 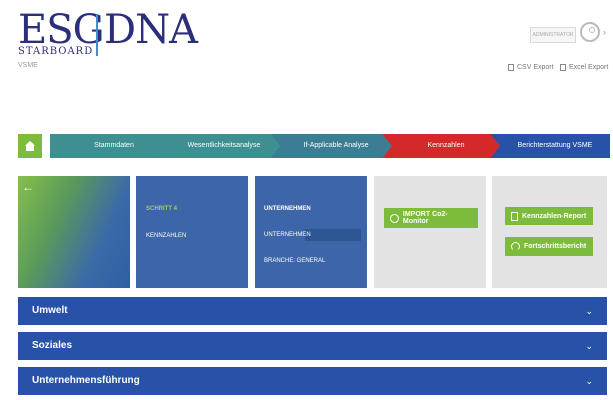 What do you see at coordinates (28, 65) in the screenshot?
I see `page-subtitle: VSME` at bounding box center [28, 65].